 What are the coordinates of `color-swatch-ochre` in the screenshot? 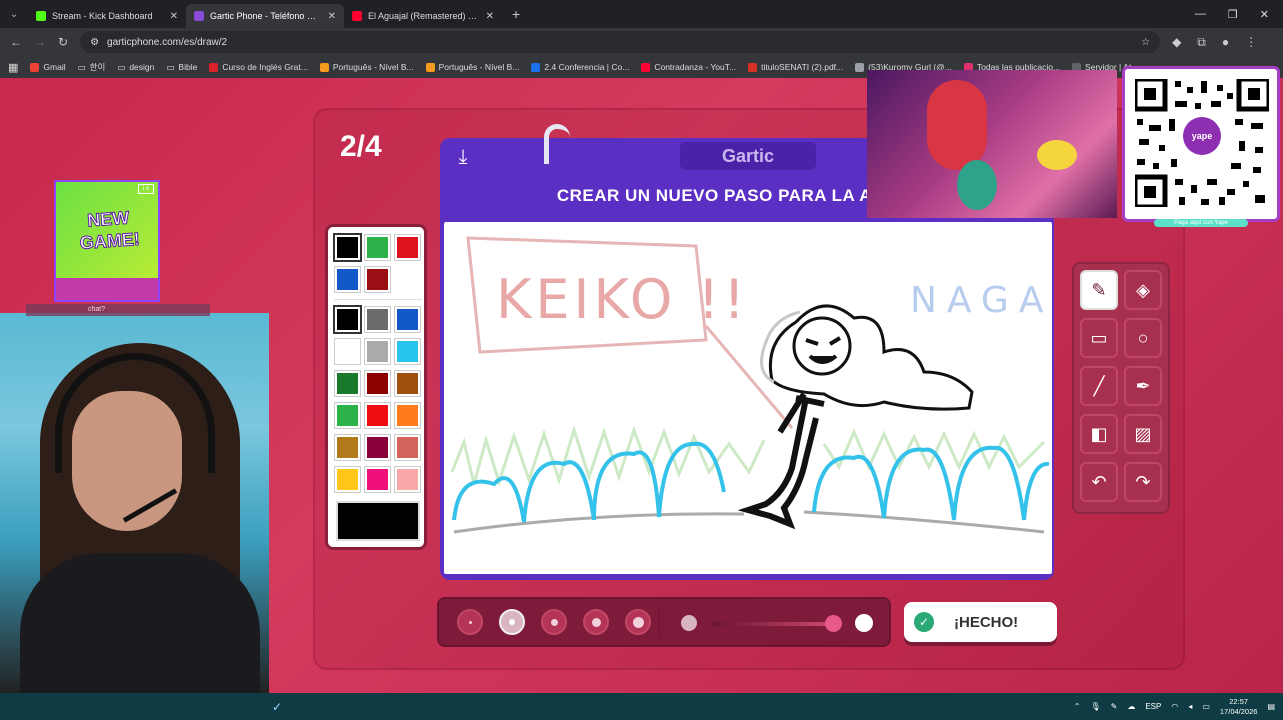 It's located at (347, 447).